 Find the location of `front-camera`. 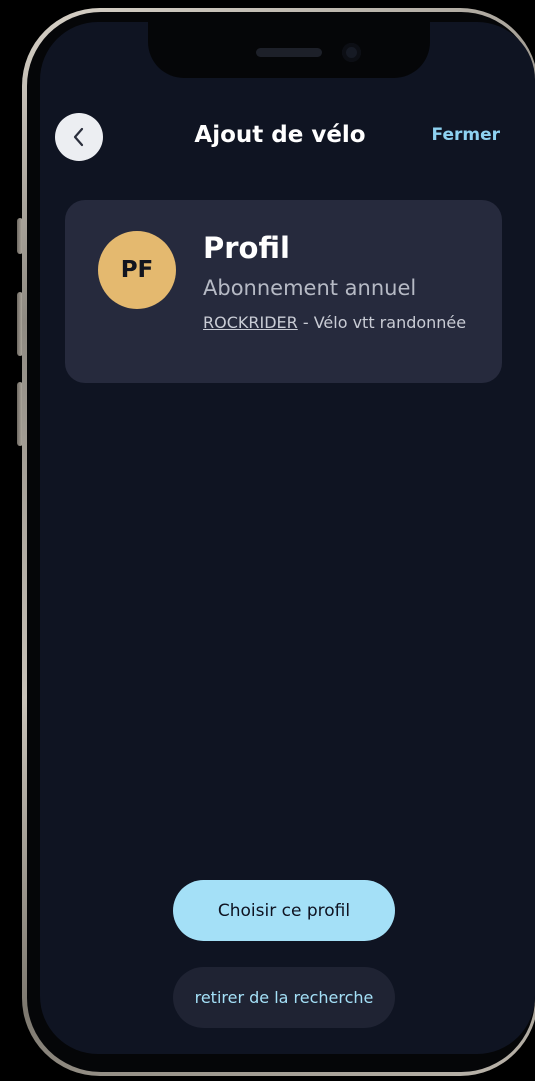

front-camera is located at coordinates (351, 52).